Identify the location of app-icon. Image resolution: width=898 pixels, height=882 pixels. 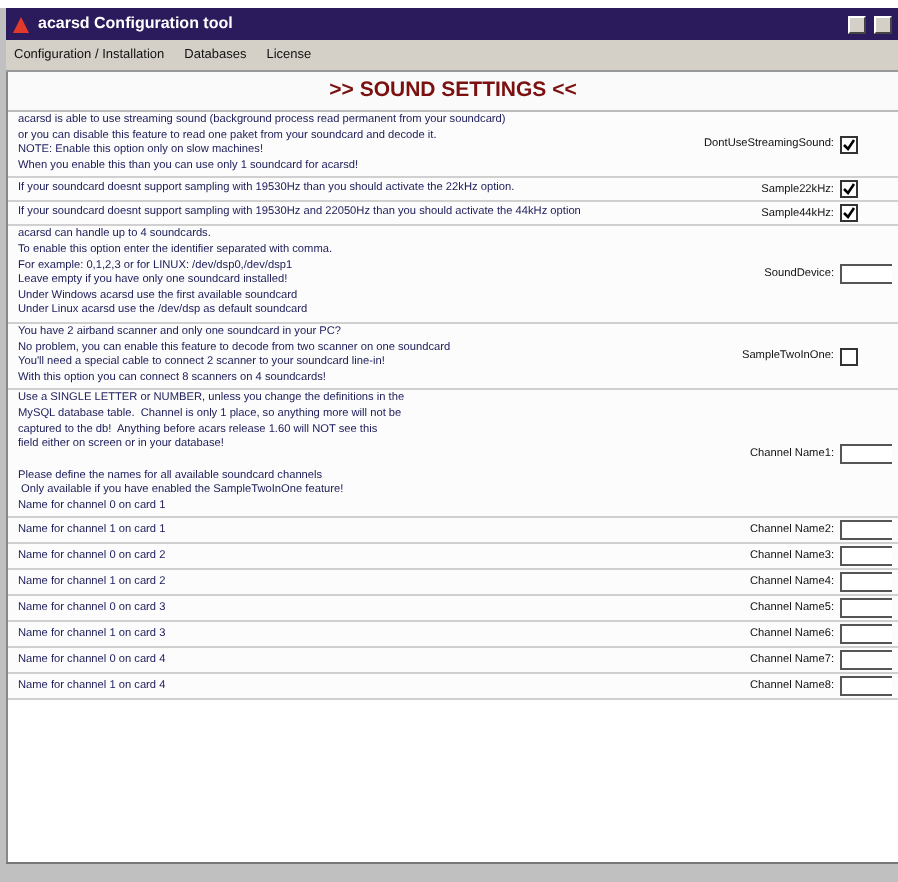
(21, 24).